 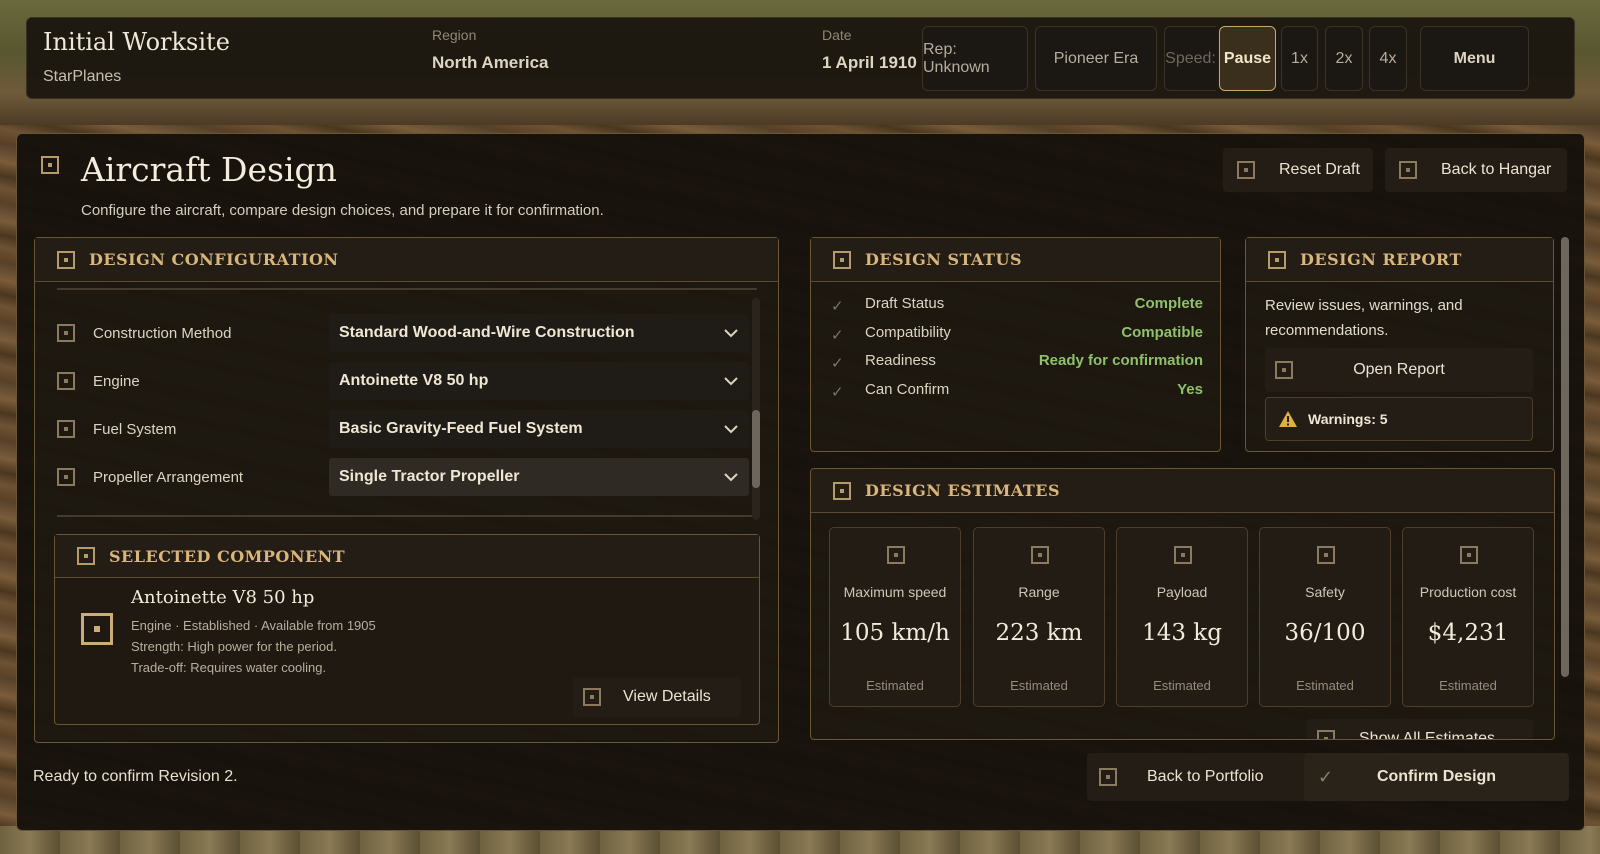 I want to click on show-all-estimates-button: Show All Estimates, so click(x=1420, y=729).